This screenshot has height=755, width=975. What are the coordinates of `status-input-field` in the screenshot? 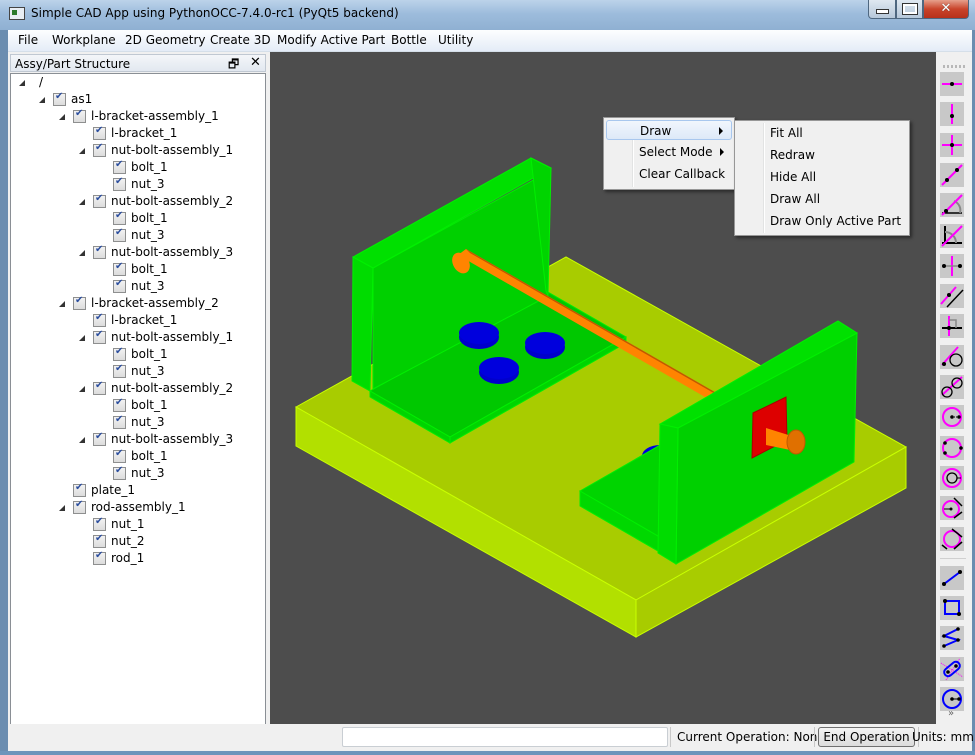 It's located at (505, 737).